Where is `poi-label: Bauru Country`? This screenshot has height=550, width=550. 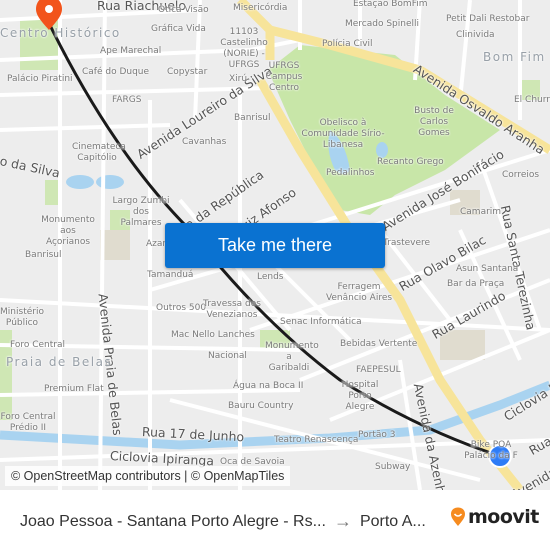 poi-label: Bauru Country is located at coordinates (261, 406).